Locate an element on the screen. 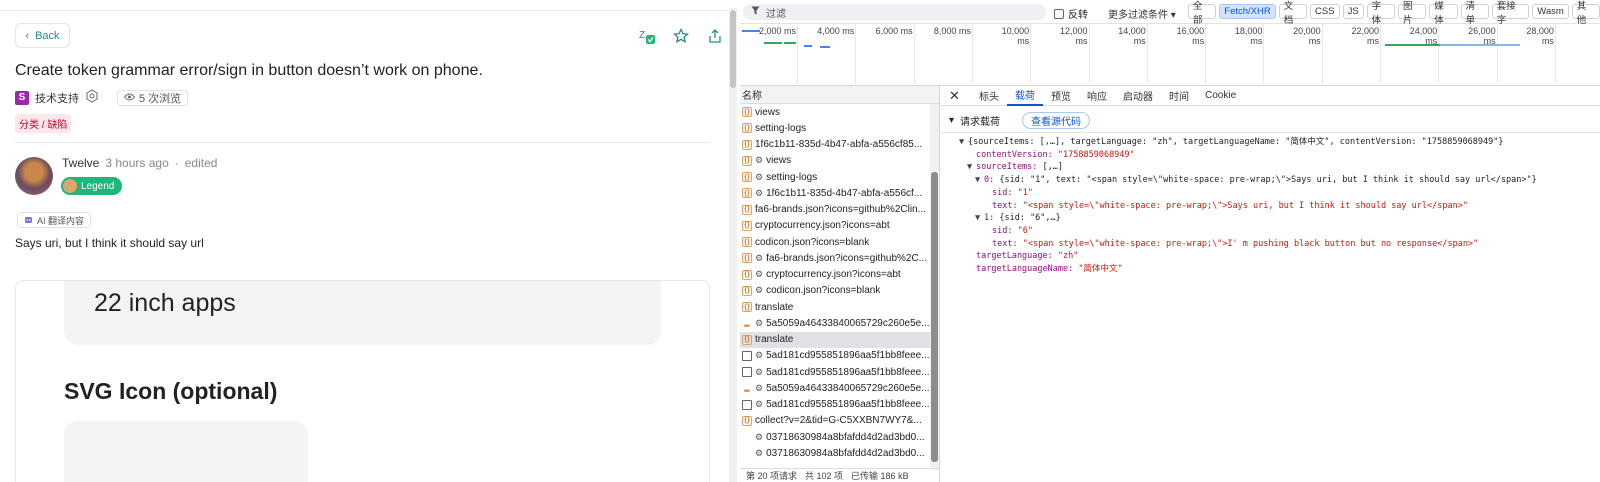 The width and height of the screenshot is (1600, 482). request-row: {} cryptocurrency.json?icons=abt is located at coordinates (839, 226).